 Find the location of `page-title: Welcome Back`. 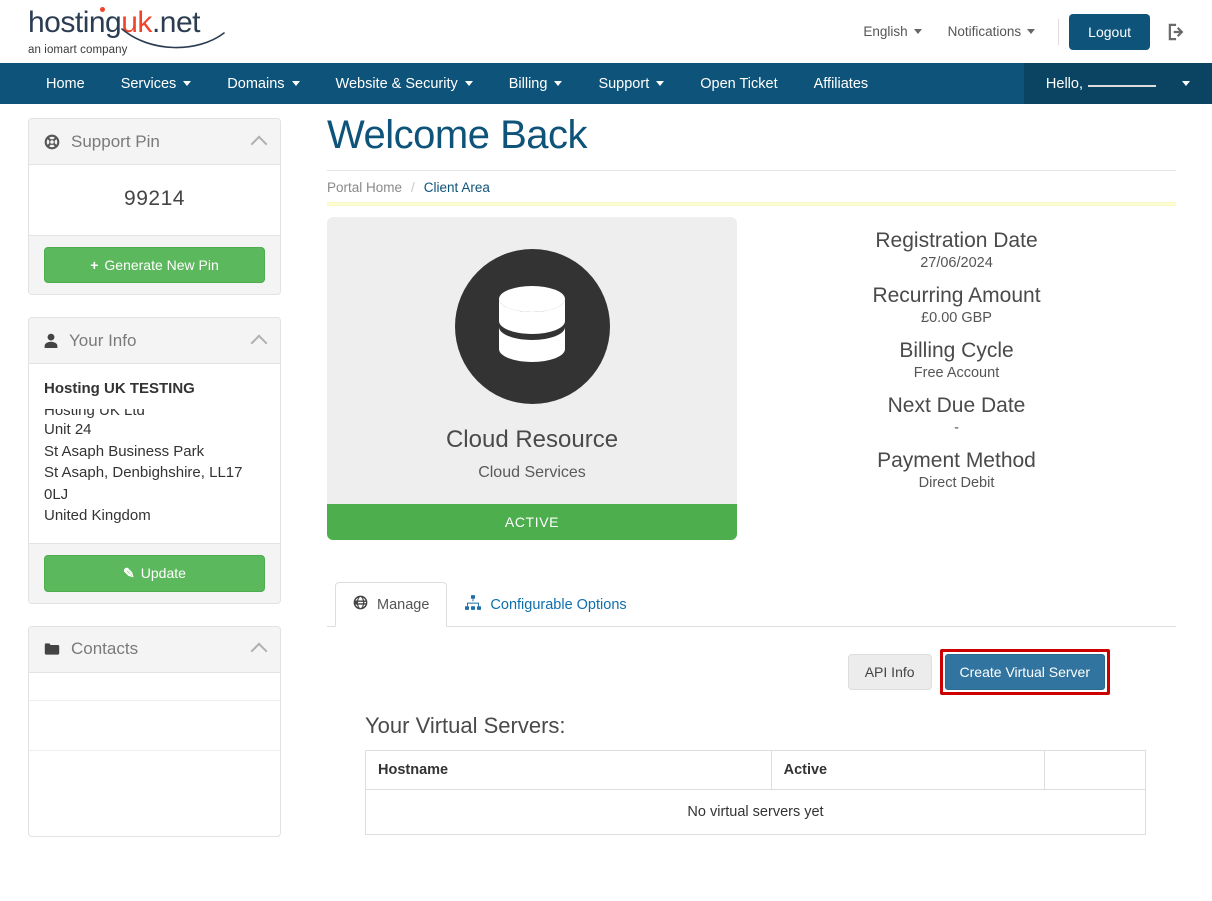

page-title: Welcome Back is located at coordinates (751, 141).